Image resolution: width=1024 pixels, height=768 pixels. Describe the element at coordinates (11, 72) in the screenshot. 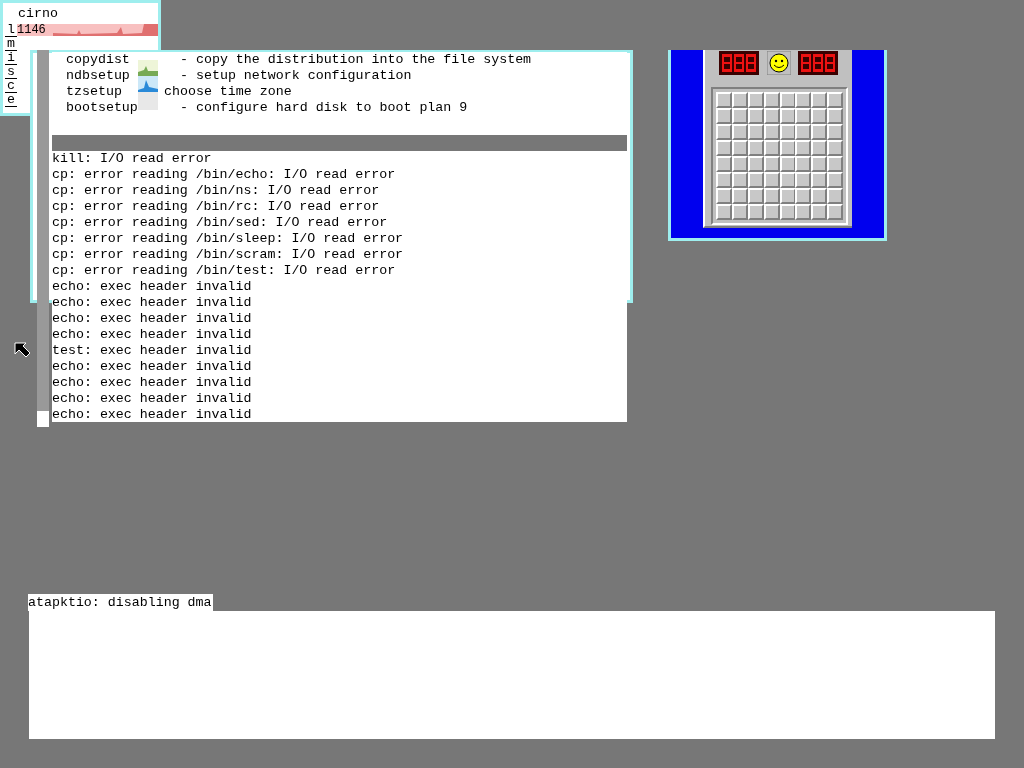

I see `stat-letter: s` at that location.